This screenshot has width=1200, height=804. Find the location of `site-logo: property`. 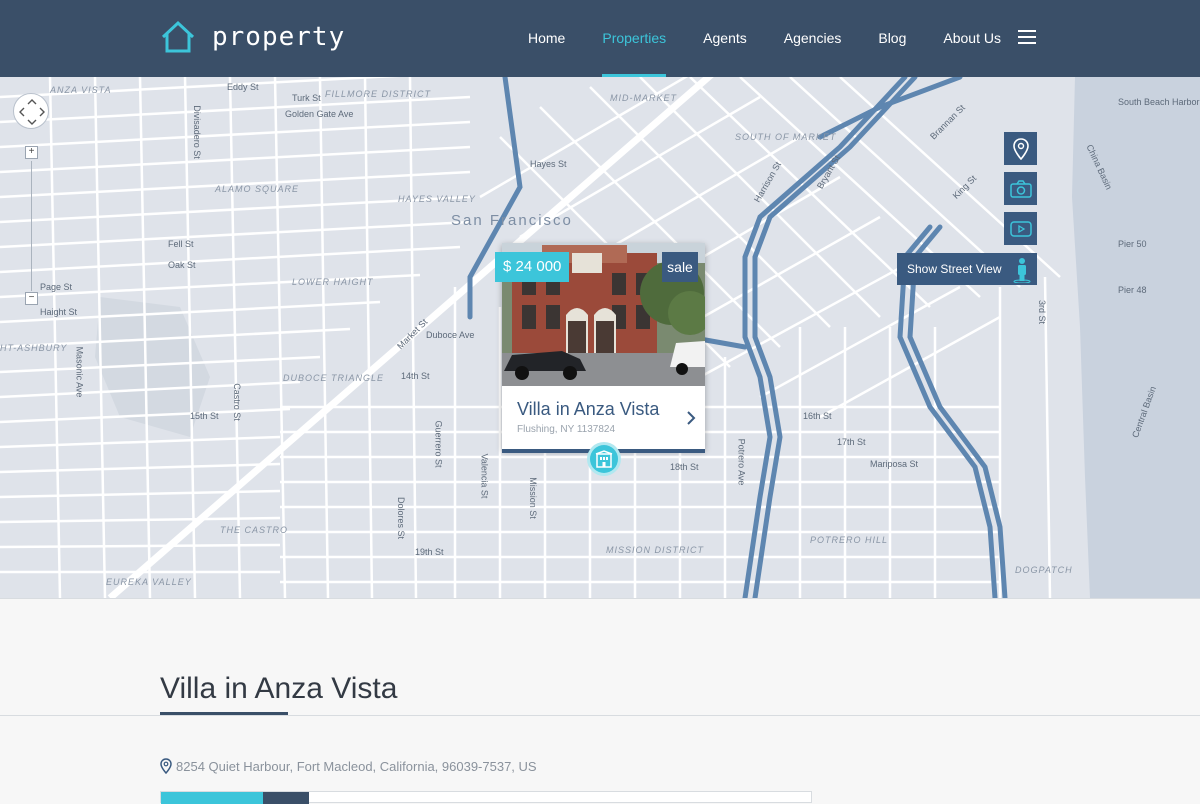

site-logo: property is located at coordinates (252, 37).